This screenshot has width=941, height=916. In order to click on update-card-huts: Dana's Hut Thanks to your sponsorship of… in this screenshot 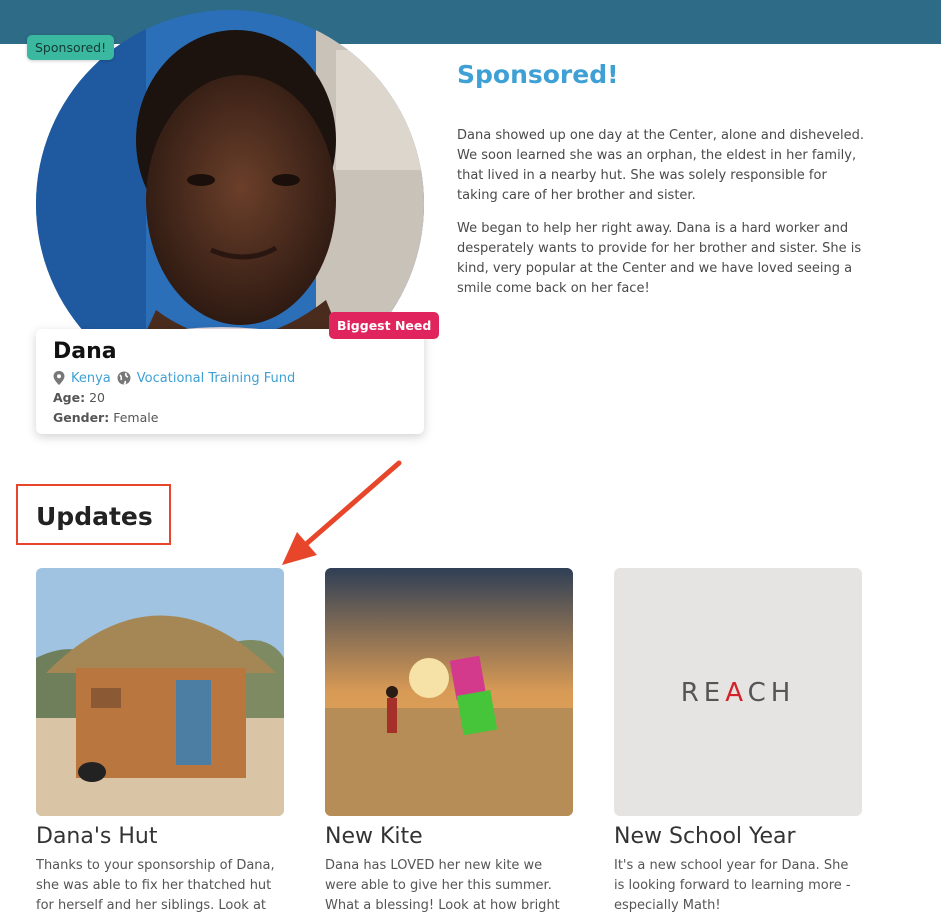, I will do `click(160, 742)`.